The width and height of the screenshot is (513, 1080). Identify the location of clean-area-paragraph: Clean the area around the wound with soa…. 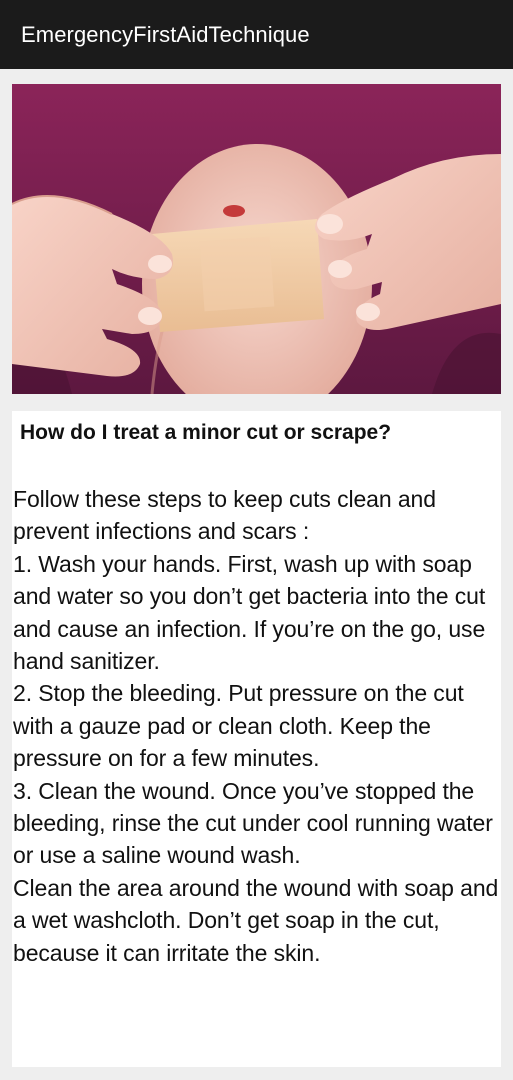
(256, 920).